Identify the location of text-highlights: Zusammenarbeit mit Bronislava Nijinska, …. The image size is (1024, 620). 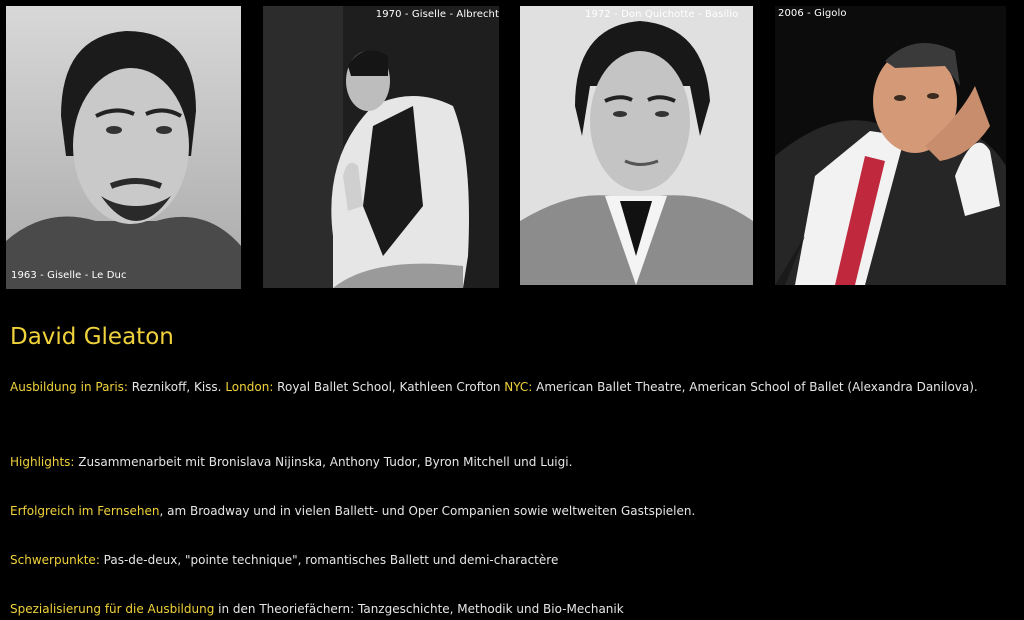
(323, 462).